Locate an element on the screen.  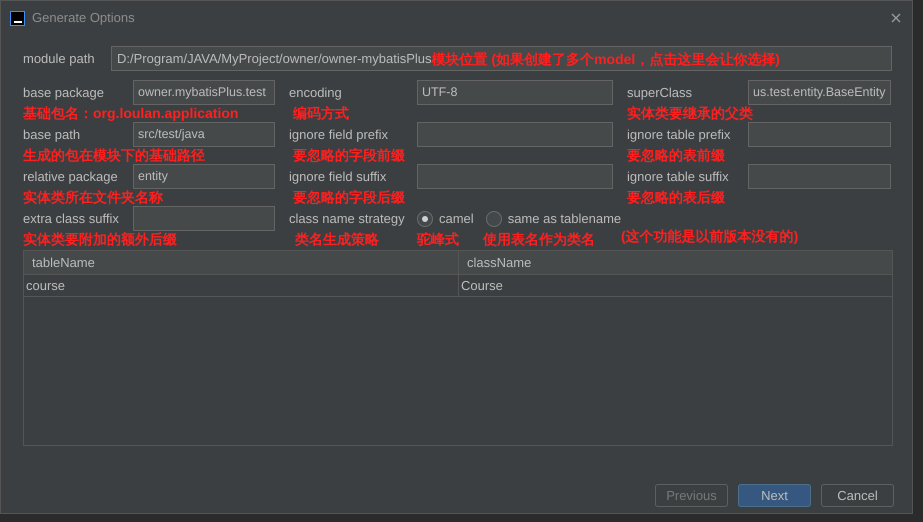
field-value: D:/Program/JAVA/MyProject/owner/owner-mybatisPlus is located at coordinates (274, 59).